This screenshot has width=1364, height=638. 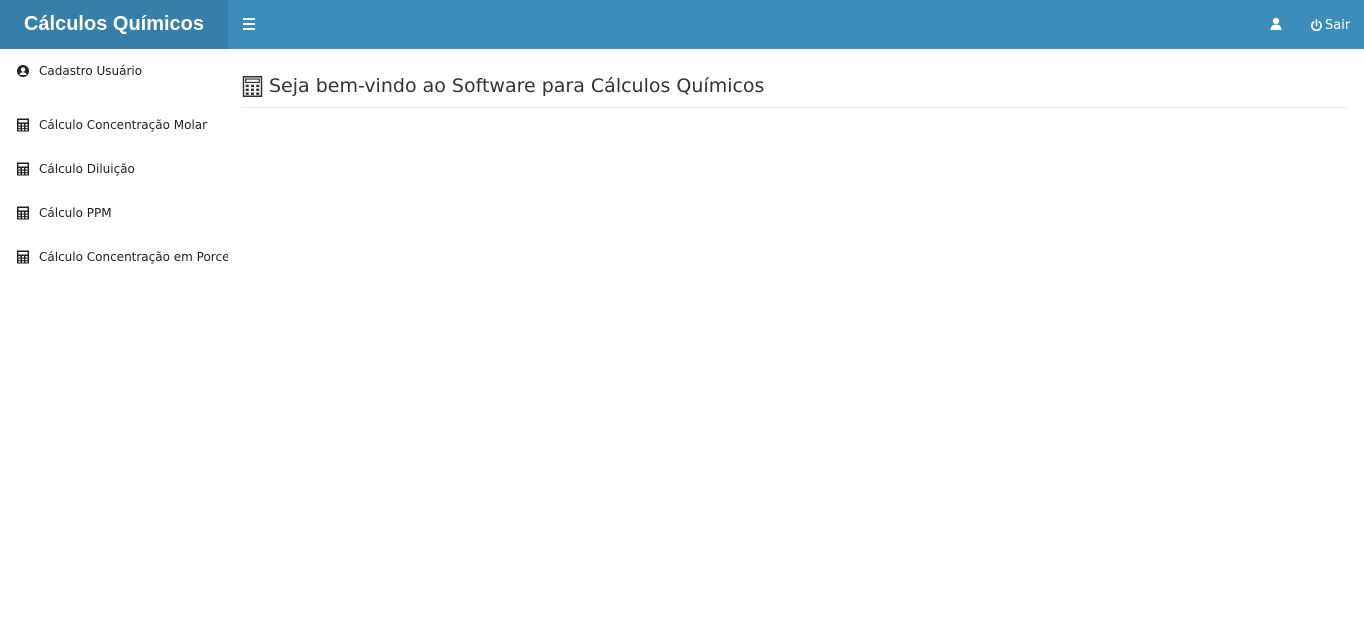 I want to click on sidebar-item-label: Cálculo PPM, so click(x=75, y=213).